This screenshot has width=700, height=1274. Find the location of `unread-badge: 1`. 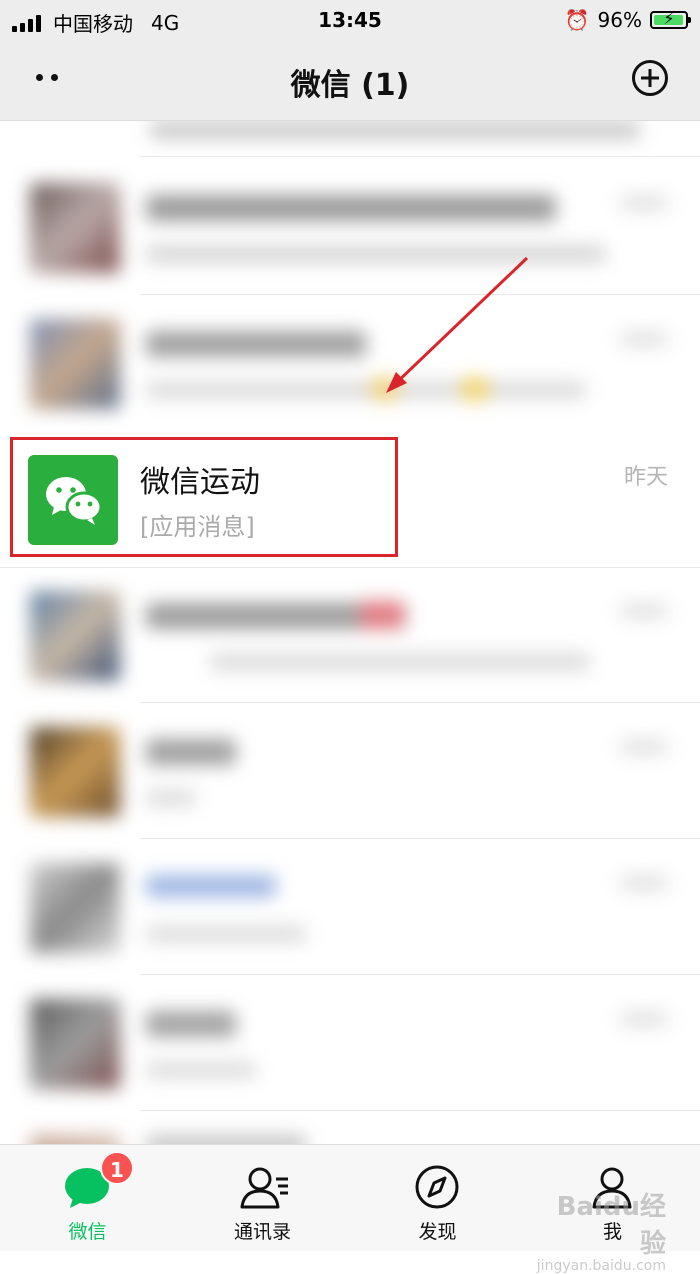

unread-badge: 1 is located at coordinates (117, 1168).